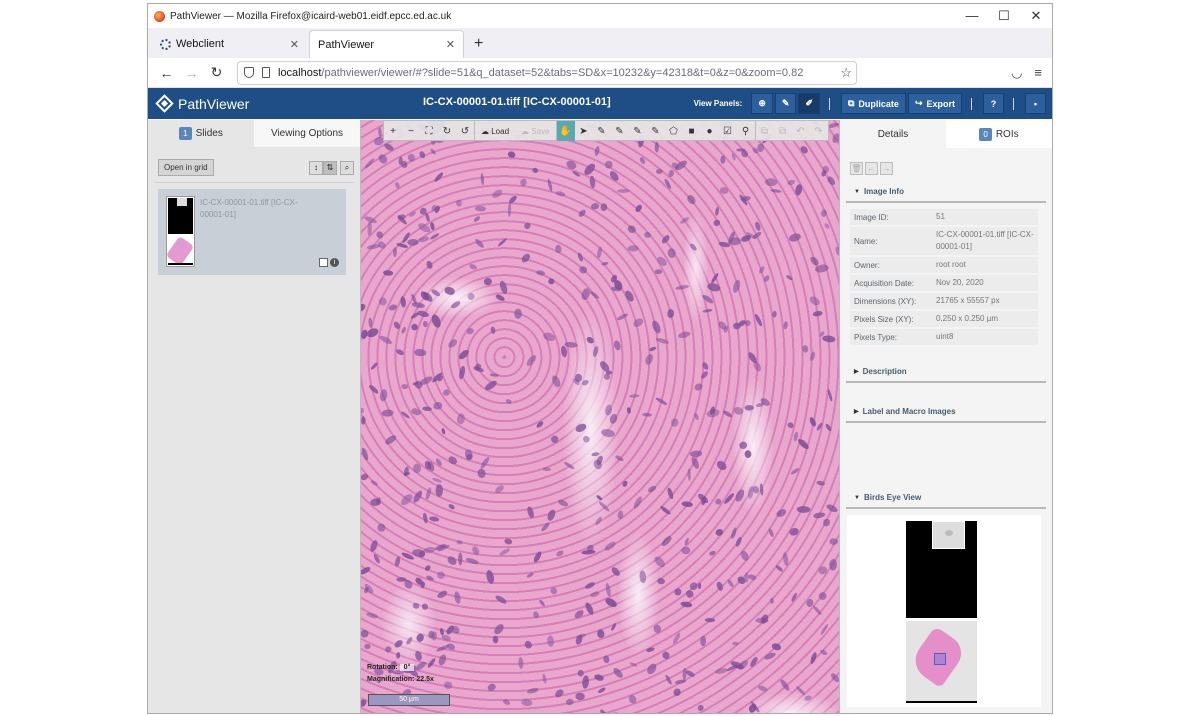 Image resolution: width=1200 pixels, height=716 pixels. Describe the element at coordinates (500, 131) in the screenshot. I see `load-label: Load` at that location.